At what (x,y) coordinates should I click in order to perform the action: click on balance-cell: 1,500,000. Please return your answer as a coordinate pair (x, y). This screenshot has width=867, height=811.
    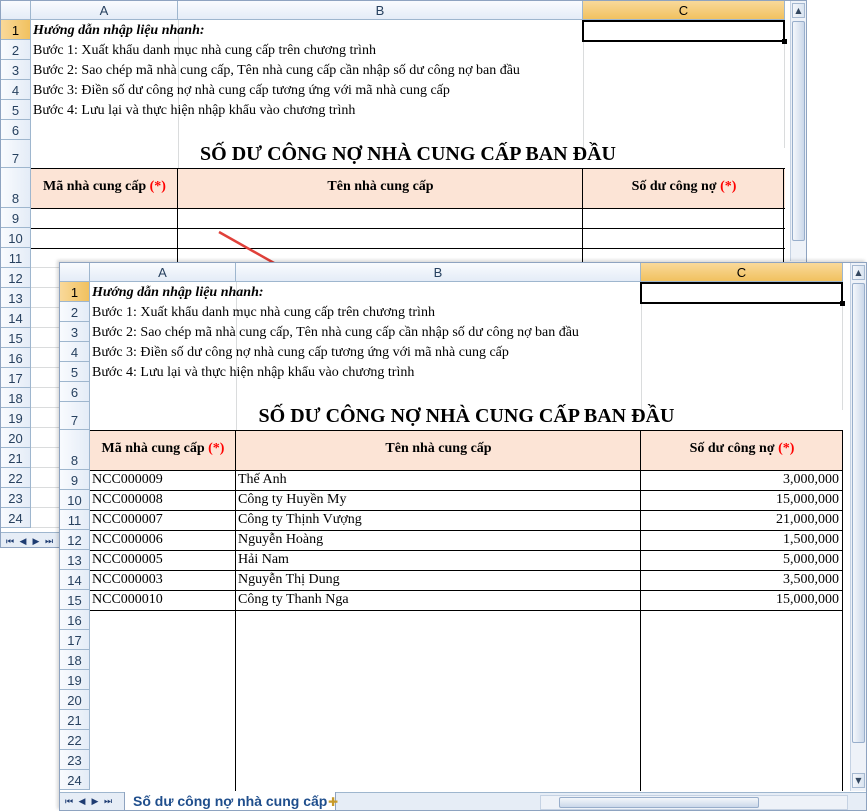
    Looking at the image, I should click on (741, 539).